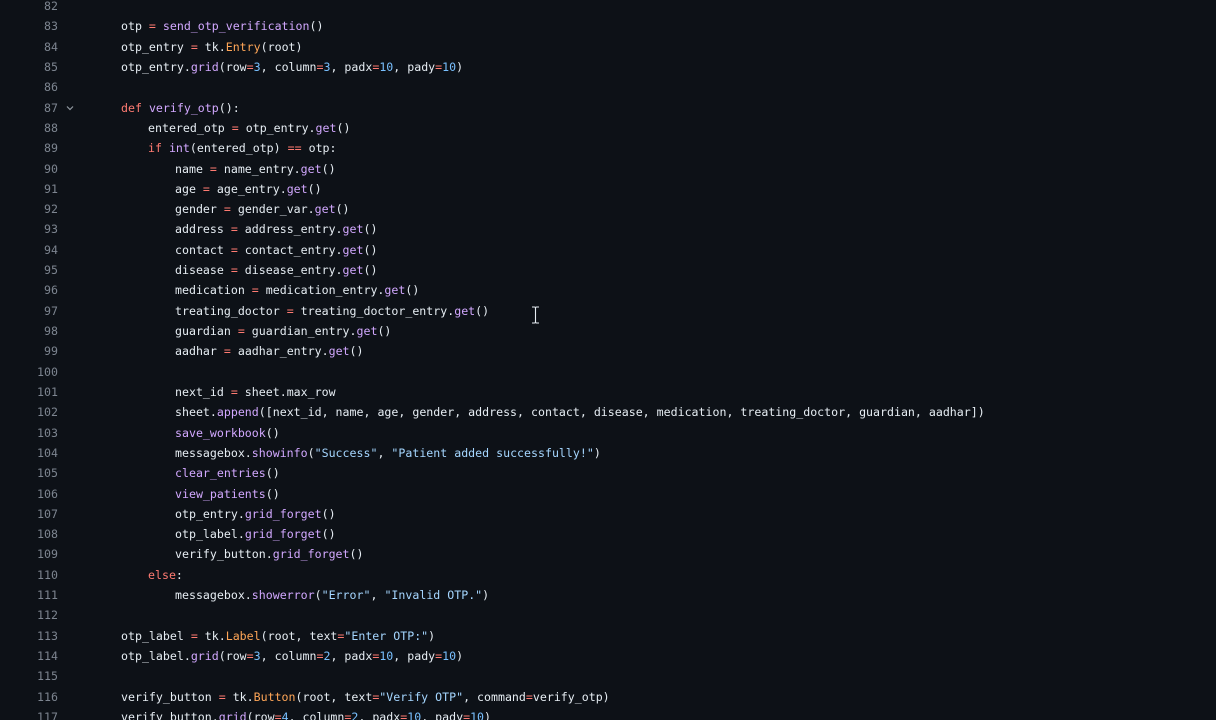 This screenshot has height=720, width=1216. I want to click on code-line: 107 otp_entry.grid_forget(), so click(608, 514).